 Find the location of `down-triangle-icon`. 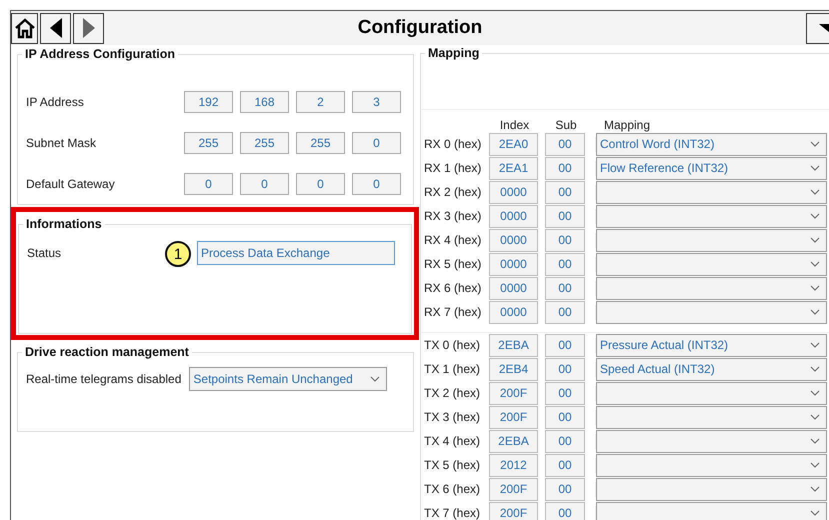

down-triangle-icon is located at coordinates (824, 28).